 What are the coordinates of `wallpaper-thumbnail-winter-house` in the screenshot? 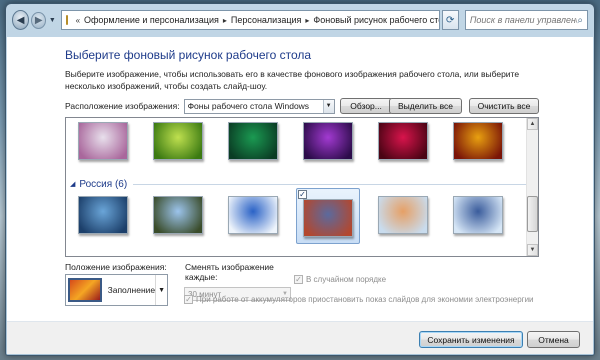 It's located at (403, 215).